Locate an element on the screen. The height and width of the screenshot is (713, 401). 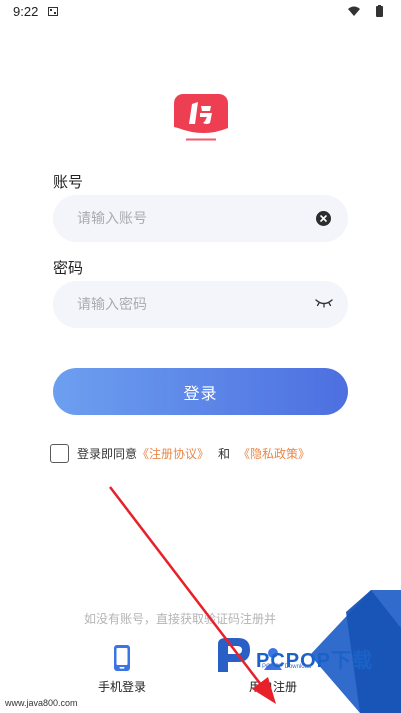
tab-phone-login: 手机登录 is located at coordinates (122, 672).